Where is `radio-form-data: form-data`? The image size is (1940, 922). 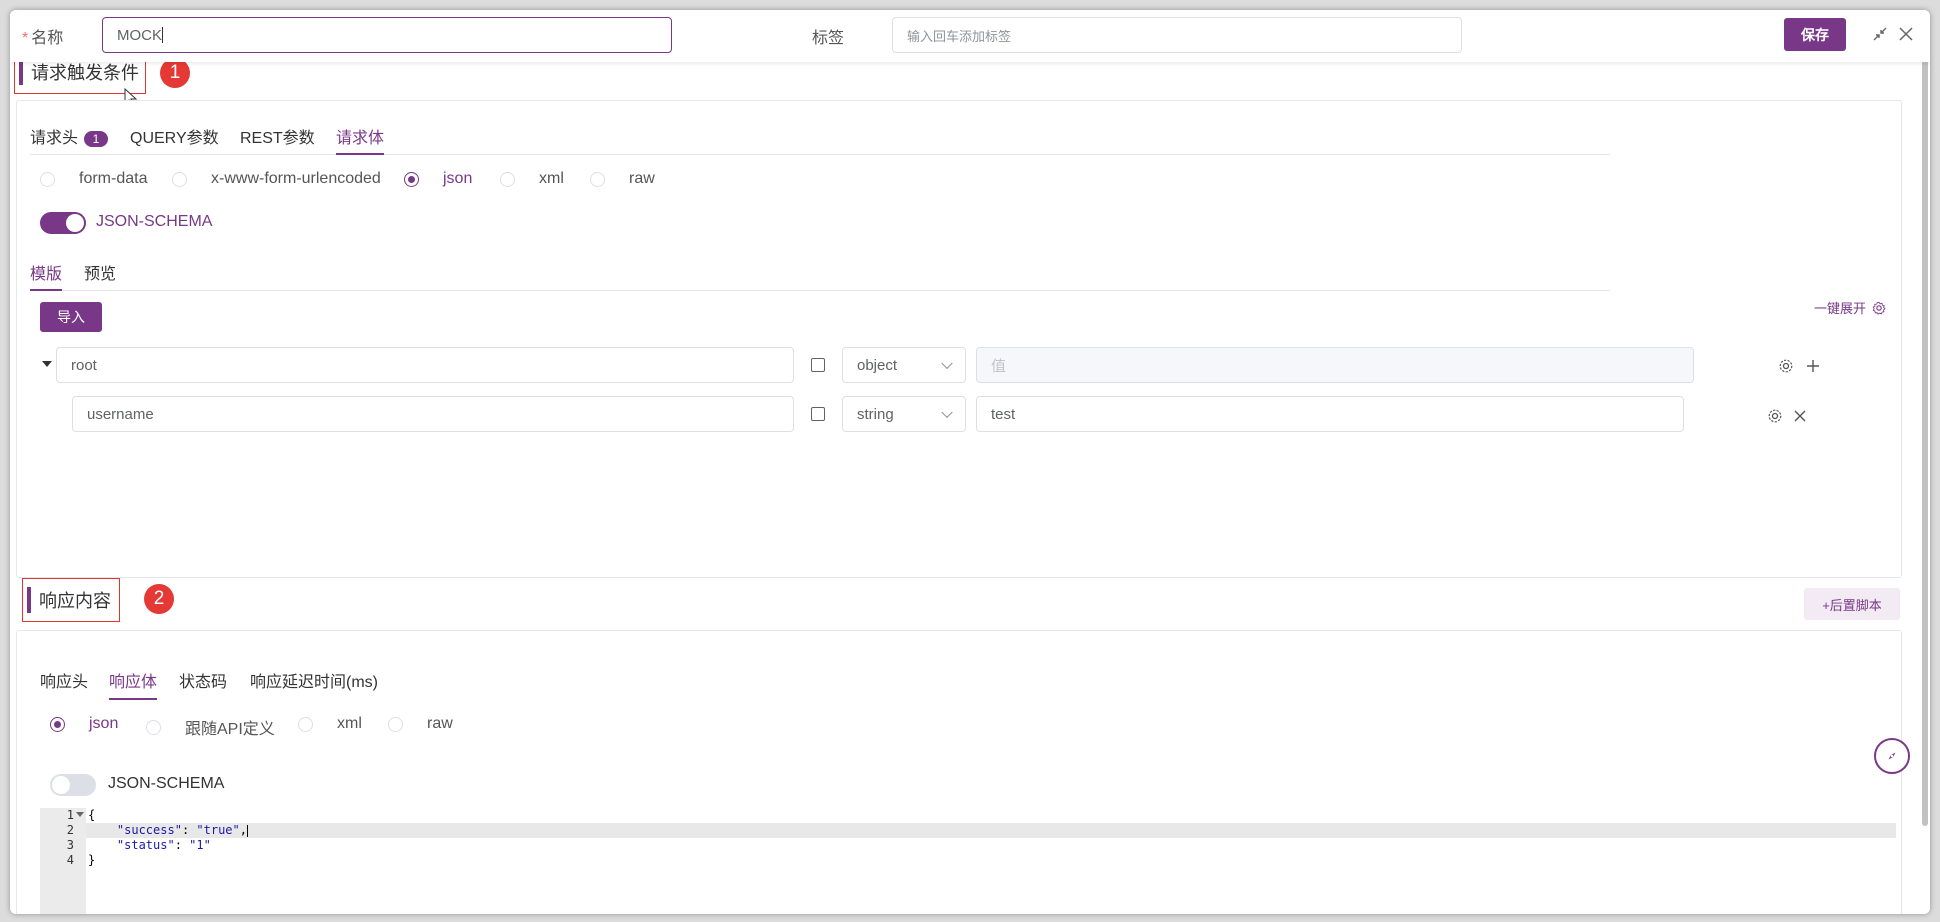 radio-form-data: form-data is located at coordinates (93, 179).